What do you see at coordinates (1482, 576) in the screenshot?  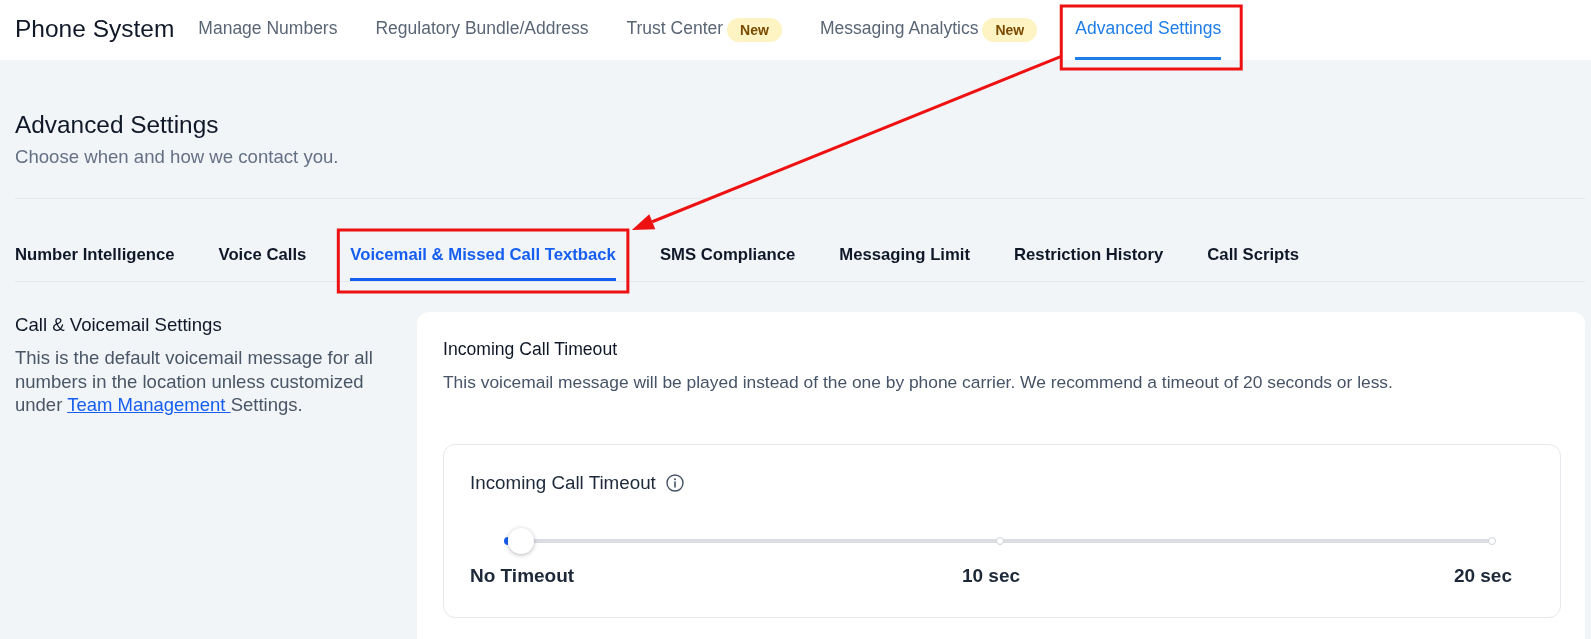 I see `stop-label: 20 sec` at bounding box center [1482, 576].